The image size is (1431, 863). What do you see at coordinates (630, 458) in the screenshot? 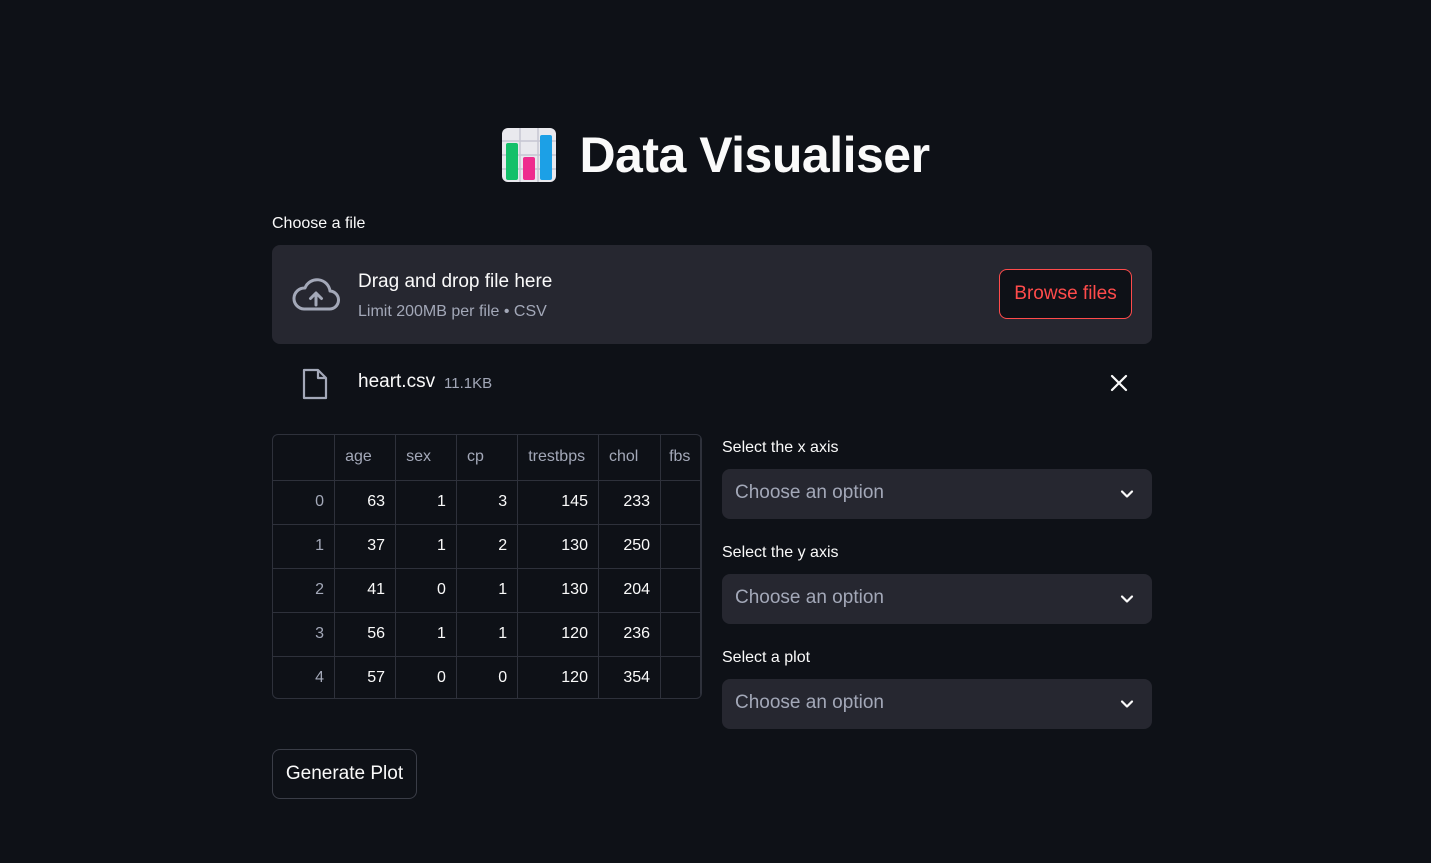
I see `column-header-chol: chol` at bounding box center [630, 458].